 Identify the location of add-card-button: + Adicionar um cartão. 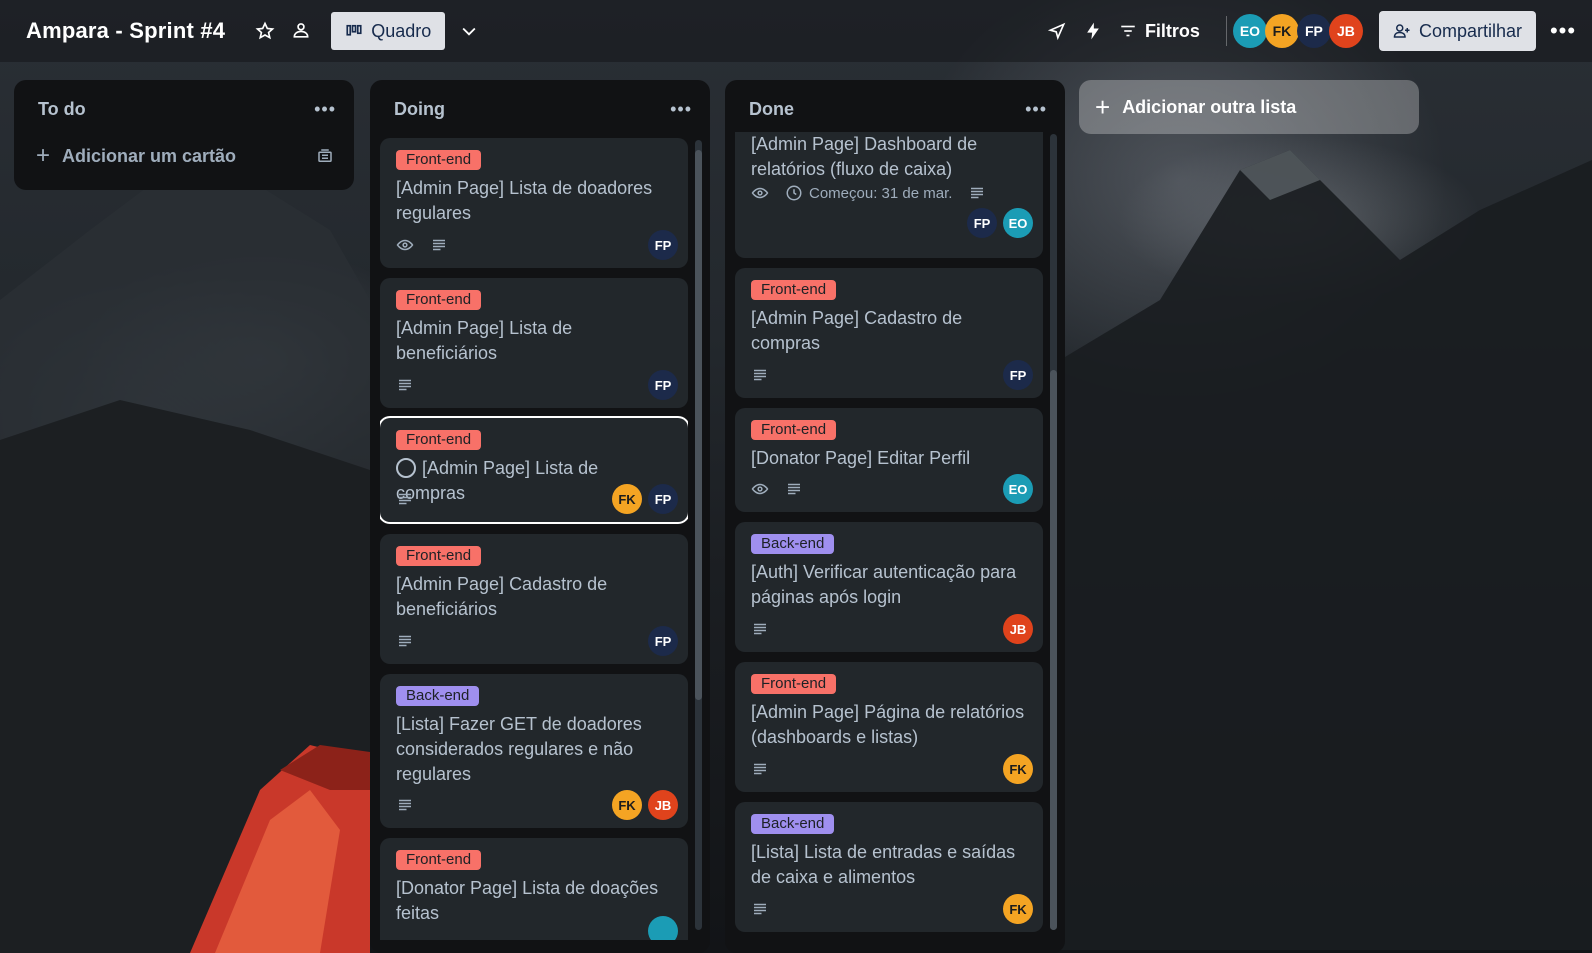
(184, 156).